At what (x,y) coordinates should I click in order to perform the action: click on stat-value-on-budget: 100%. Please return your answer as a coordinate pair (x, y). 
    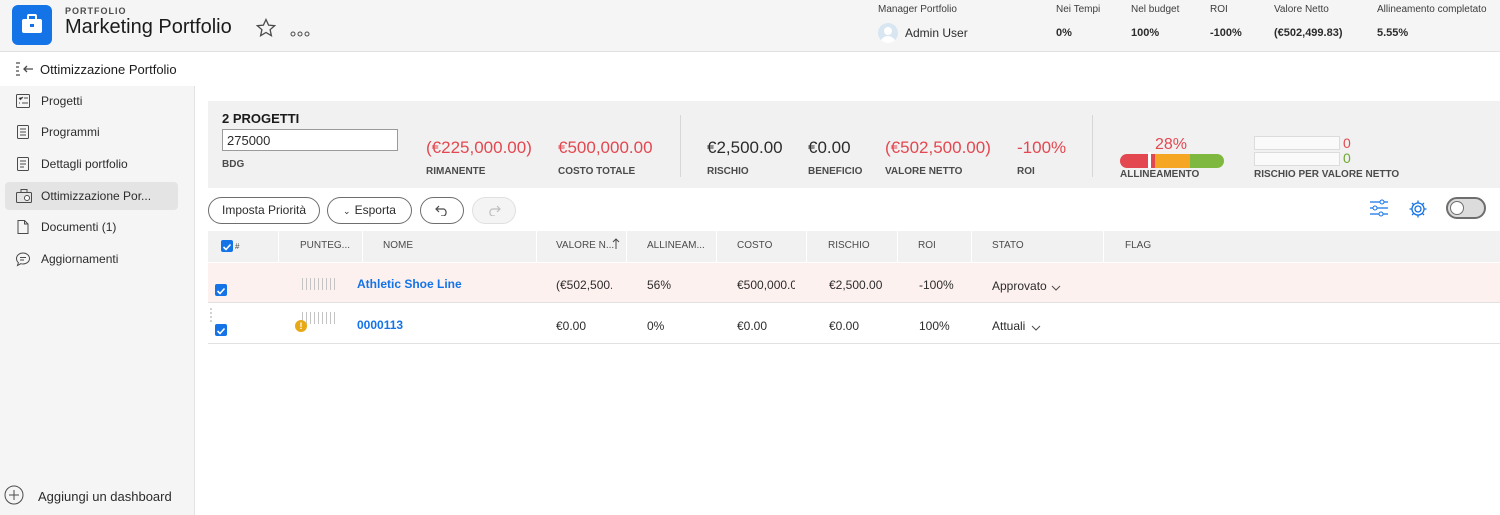
    Looking at the image, I should click on (1145, 33).